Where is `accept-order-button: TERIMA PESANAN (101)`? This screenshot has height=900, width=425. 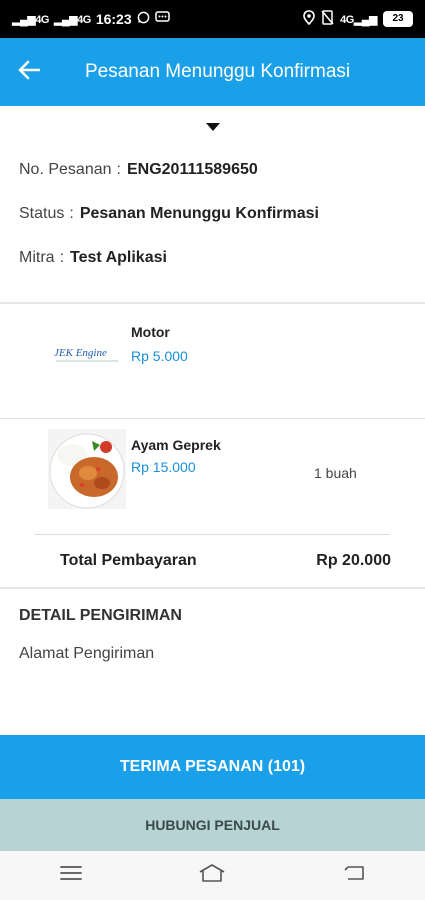 accept-order-button: TERIMA PESANAN (101) is located at coordinates (212, 767).